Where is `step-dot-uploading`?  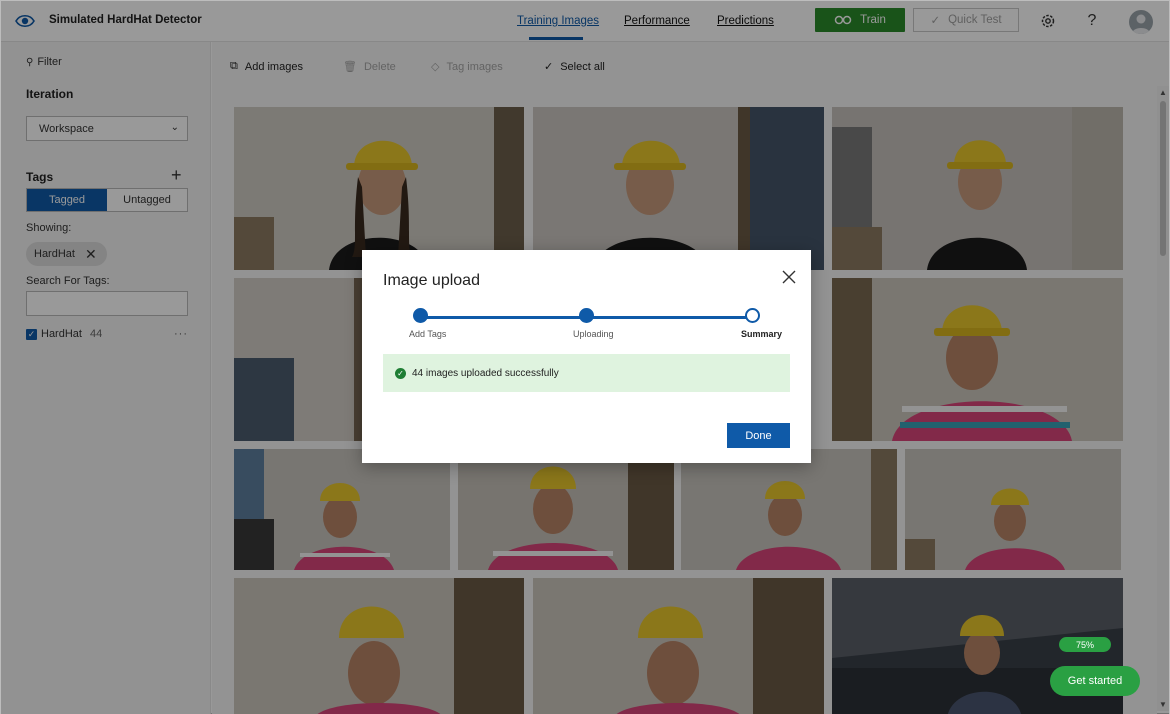 step-dot-uploading is located at coordinates (586, 315).